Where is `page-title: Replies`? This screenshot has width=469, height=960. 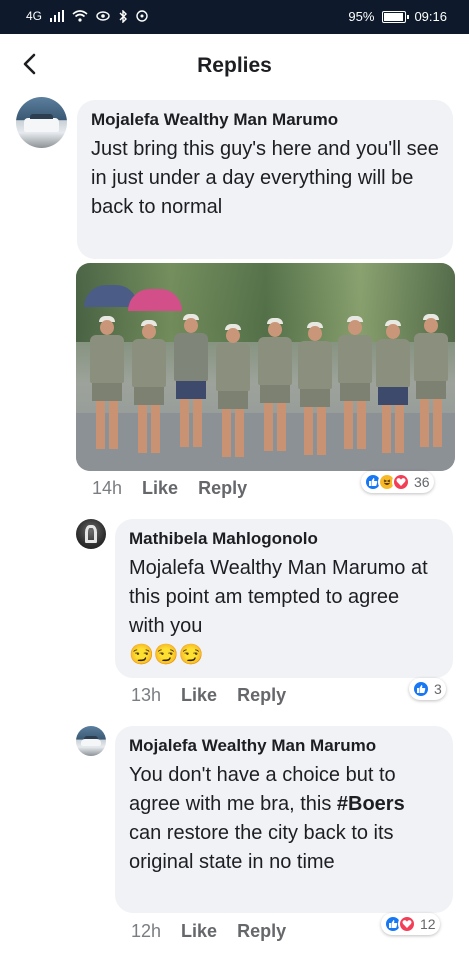
page-title: Replies is located at coordinates (234, 65).